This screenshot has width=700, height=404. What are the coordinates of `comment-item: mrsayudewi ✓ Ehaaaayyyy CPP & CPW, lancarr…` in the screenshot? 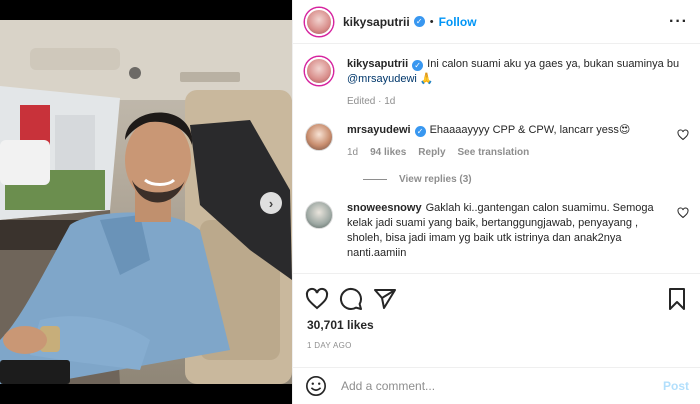 It's located at (497, 141).